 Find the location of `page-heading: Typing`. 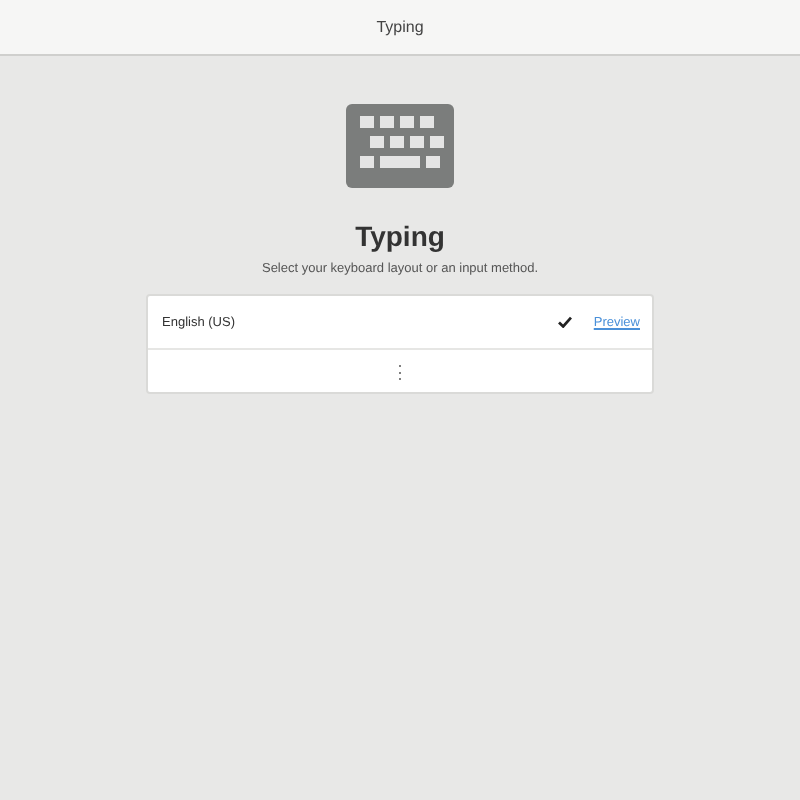

page-heading: Typing is located at coordinates (400, 236).